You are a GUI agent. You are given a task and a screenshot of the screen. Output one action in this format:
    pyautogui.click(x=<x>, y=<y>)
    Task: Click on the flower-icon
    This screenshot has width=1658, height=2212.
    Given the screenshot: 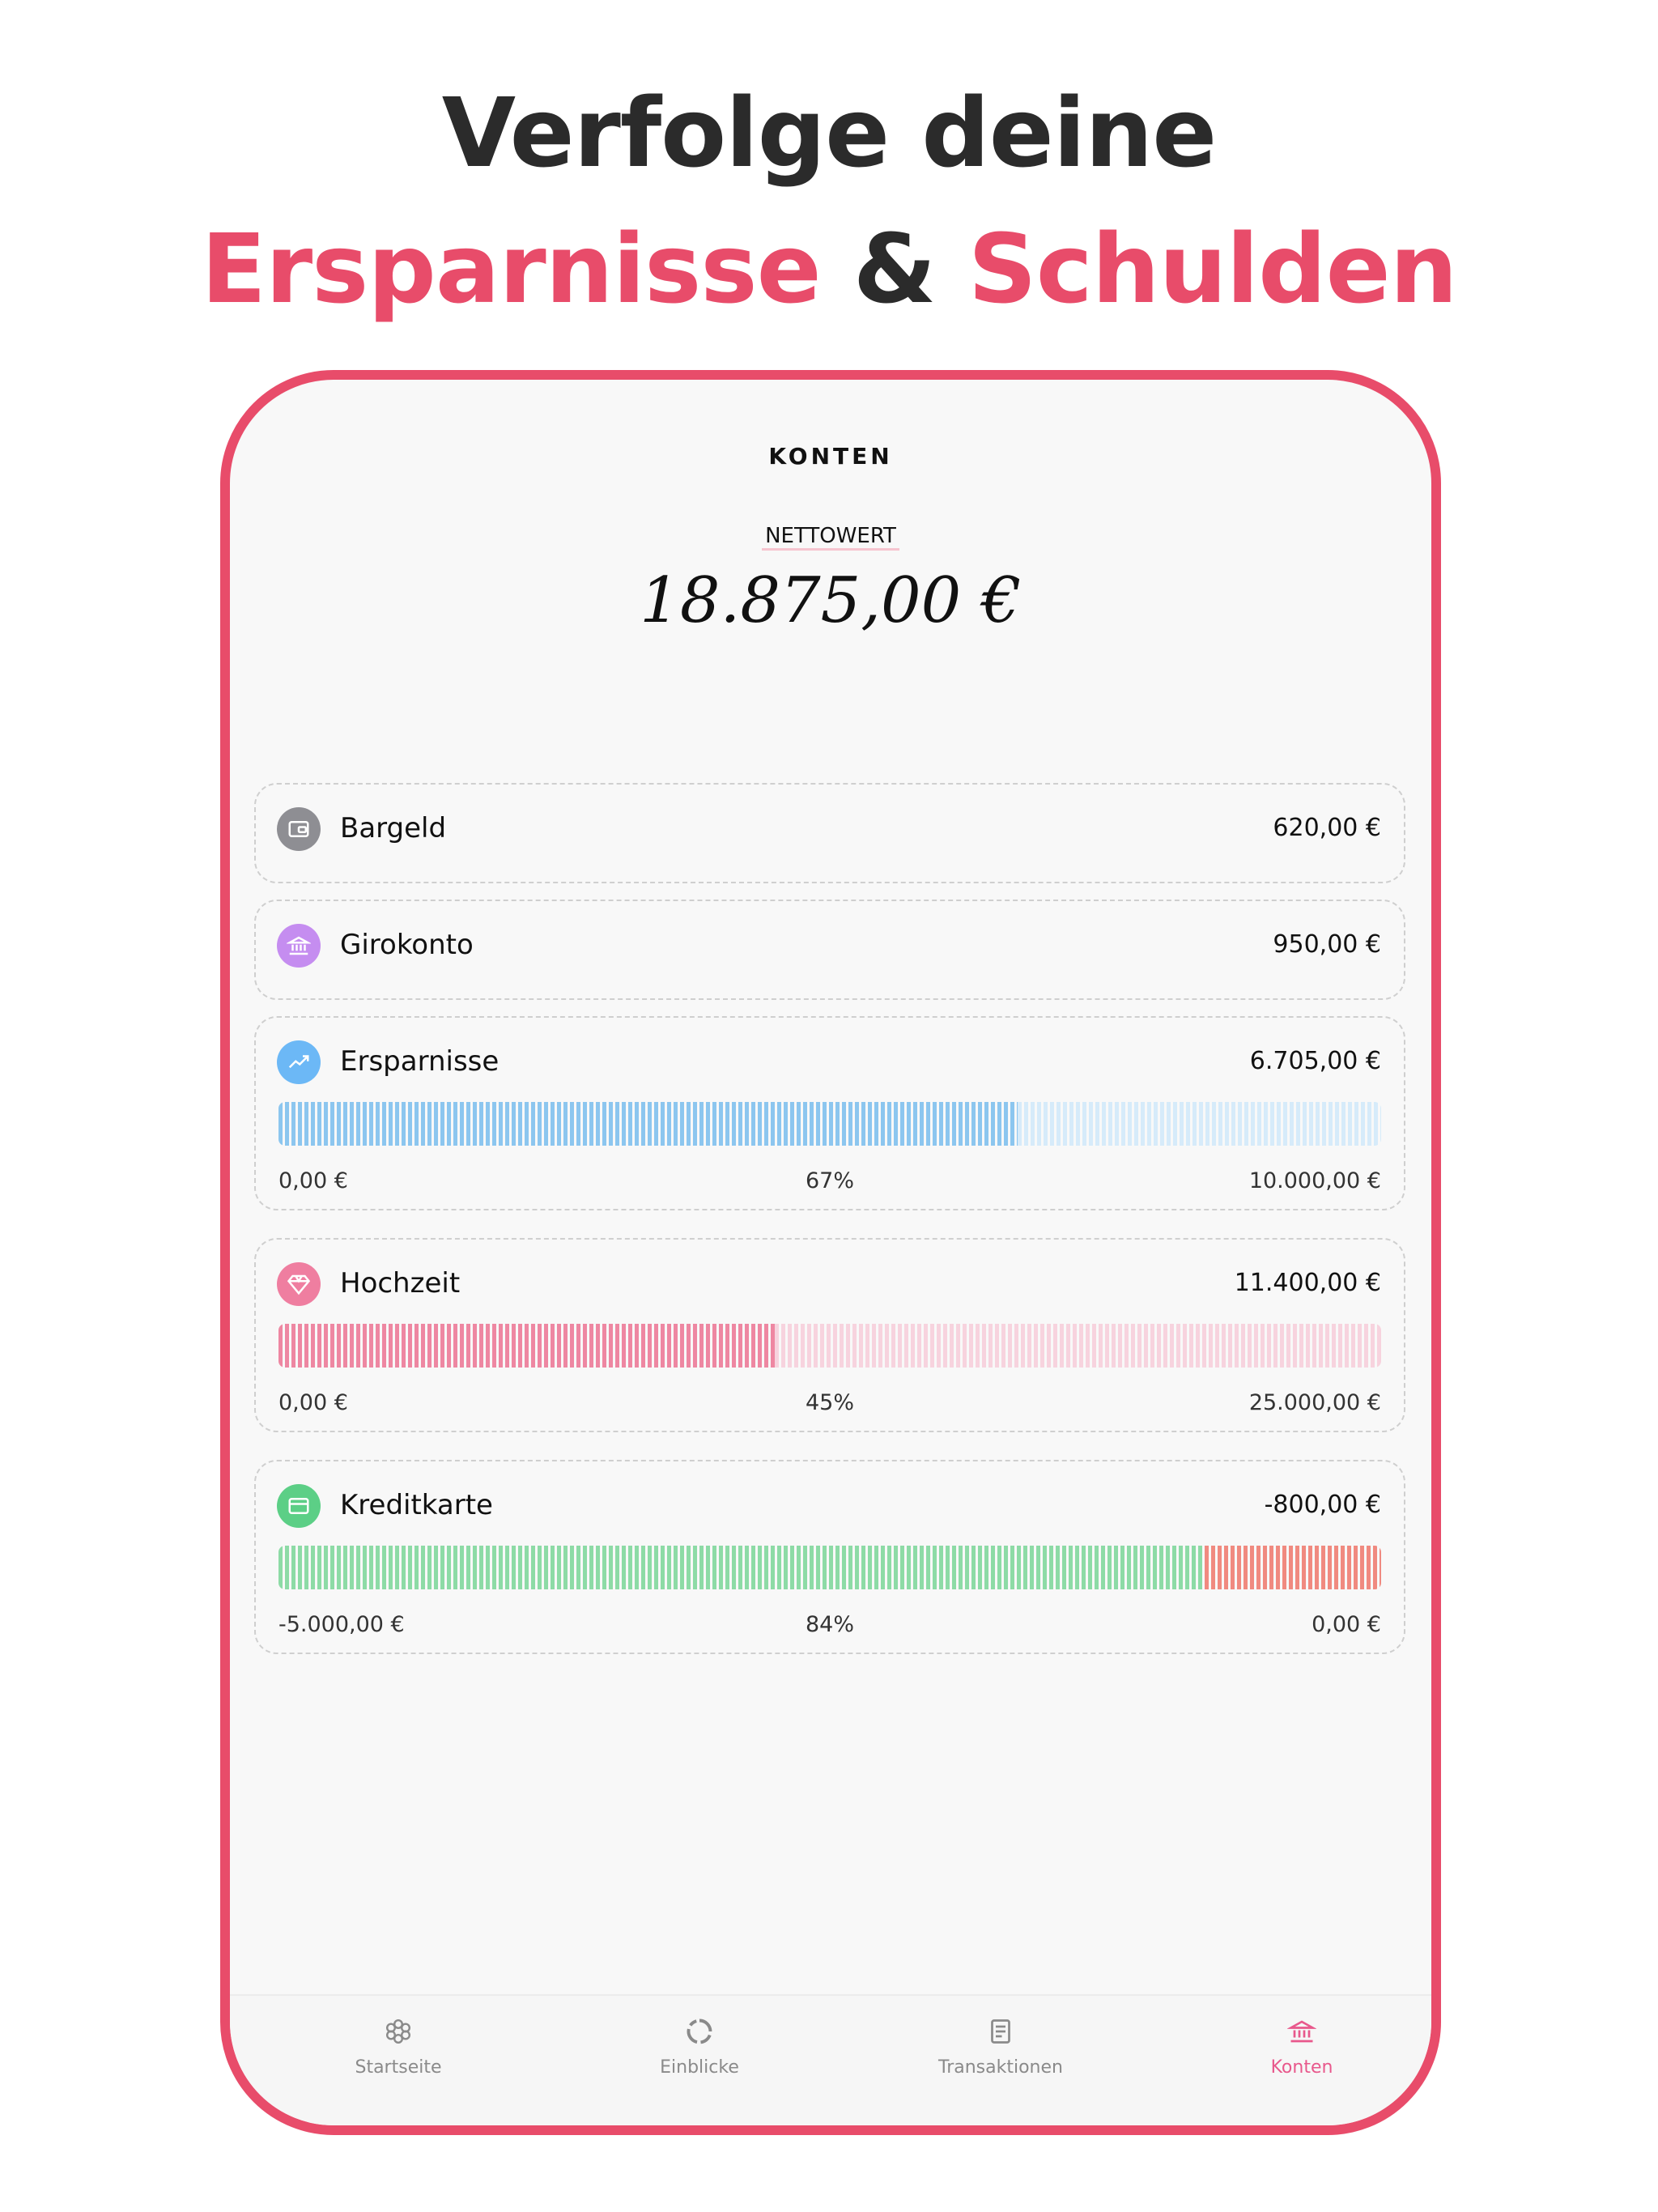 What is the action you would take?
    pyautogui.click(x=398, y=2031)
    